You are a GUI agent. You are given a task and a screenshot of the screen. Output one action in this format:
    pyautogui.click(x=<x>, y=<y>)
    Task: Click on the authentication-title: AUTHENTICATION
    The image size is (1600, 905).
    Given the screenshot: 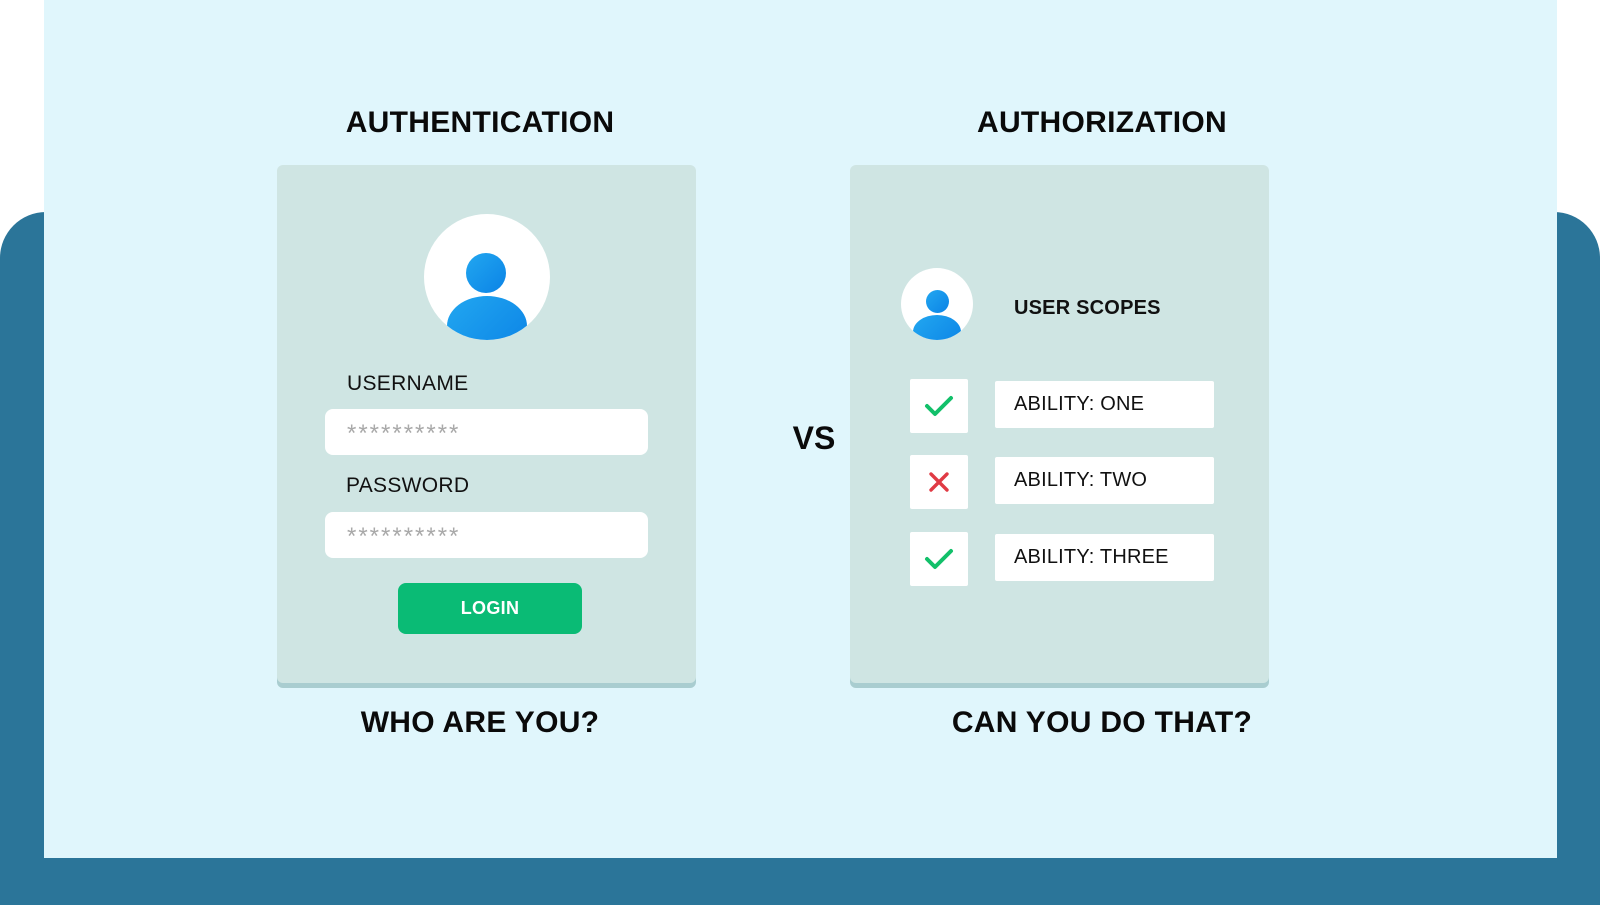 What is the action you would take?
    pyautogui.click(x=480, y=122)
    